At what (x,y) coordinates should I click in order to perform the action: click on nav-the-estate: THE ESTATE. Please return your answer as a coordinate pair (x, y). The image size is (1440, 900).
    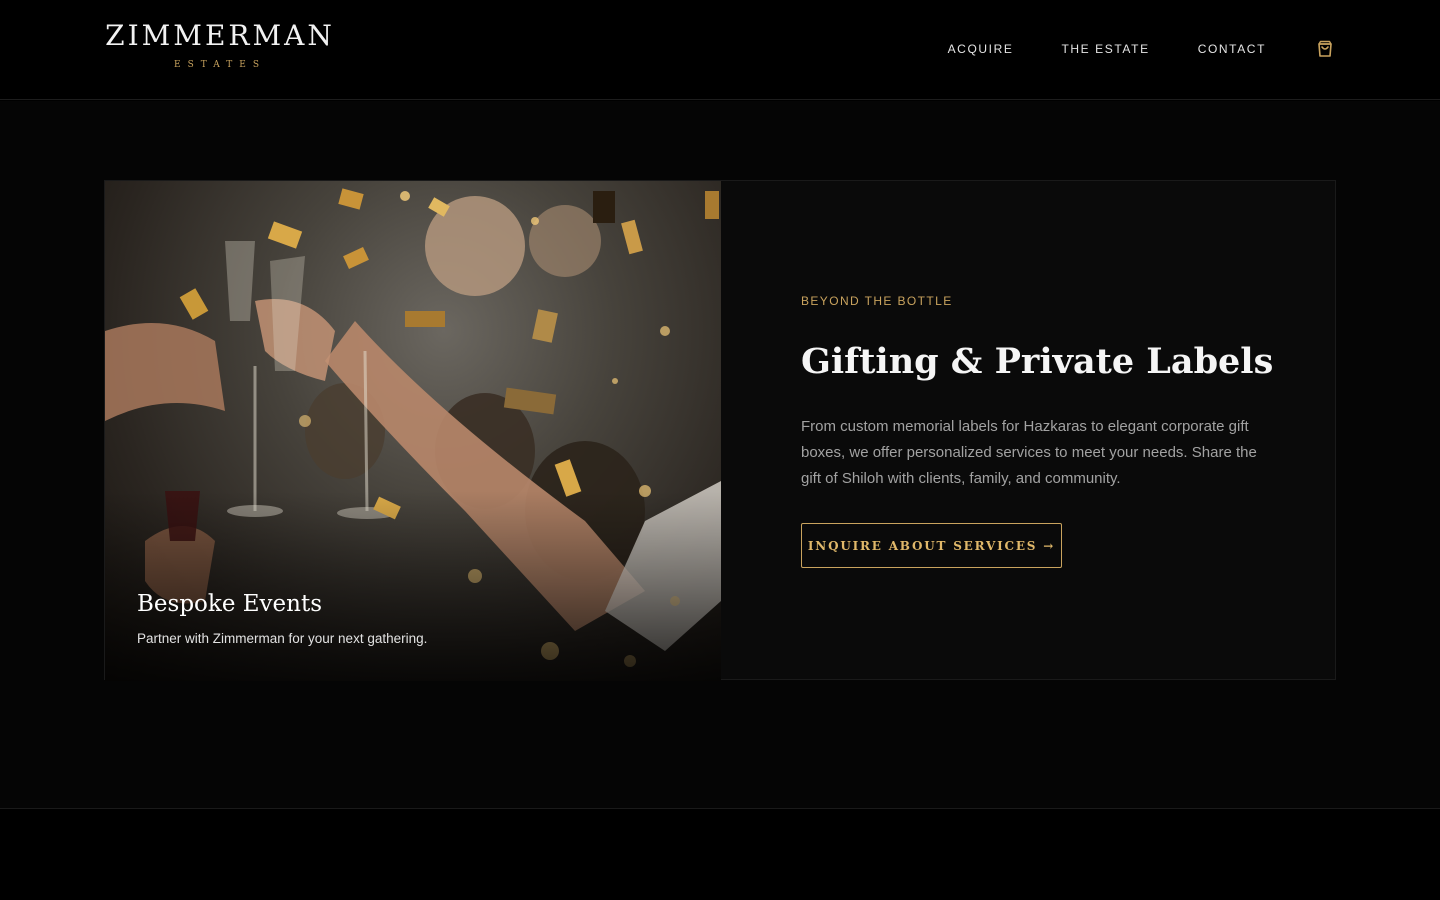
    Looking at the image, I should click on (1105, 49).